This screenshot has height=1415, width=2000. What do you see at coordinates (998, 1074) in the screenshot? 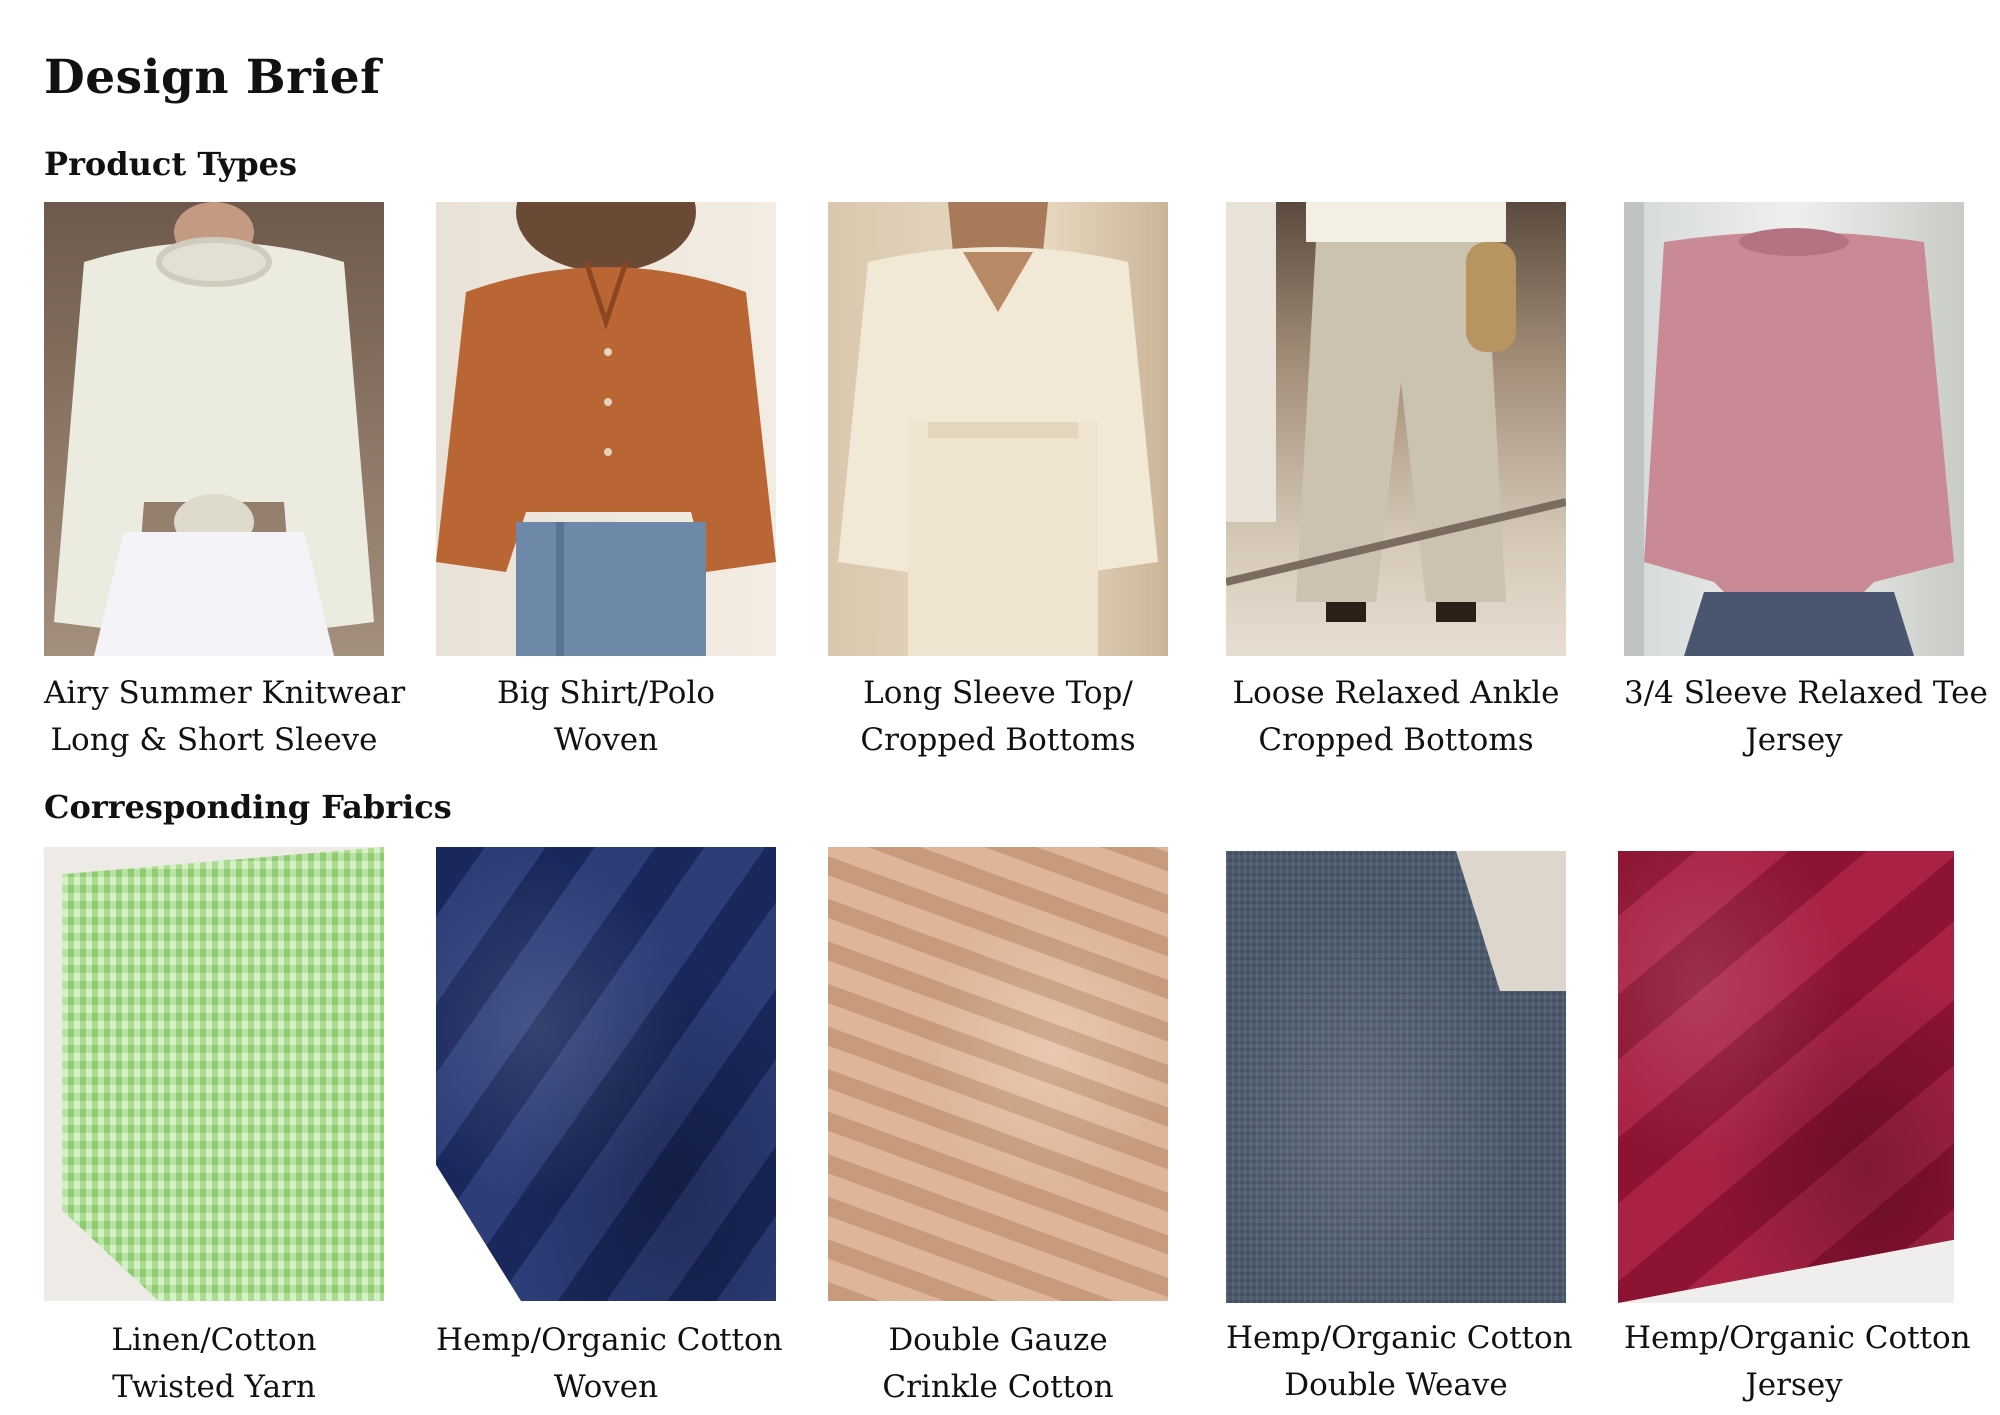
I see `fabric-swatch-double-gauze` at bounding box center [998, 1074].